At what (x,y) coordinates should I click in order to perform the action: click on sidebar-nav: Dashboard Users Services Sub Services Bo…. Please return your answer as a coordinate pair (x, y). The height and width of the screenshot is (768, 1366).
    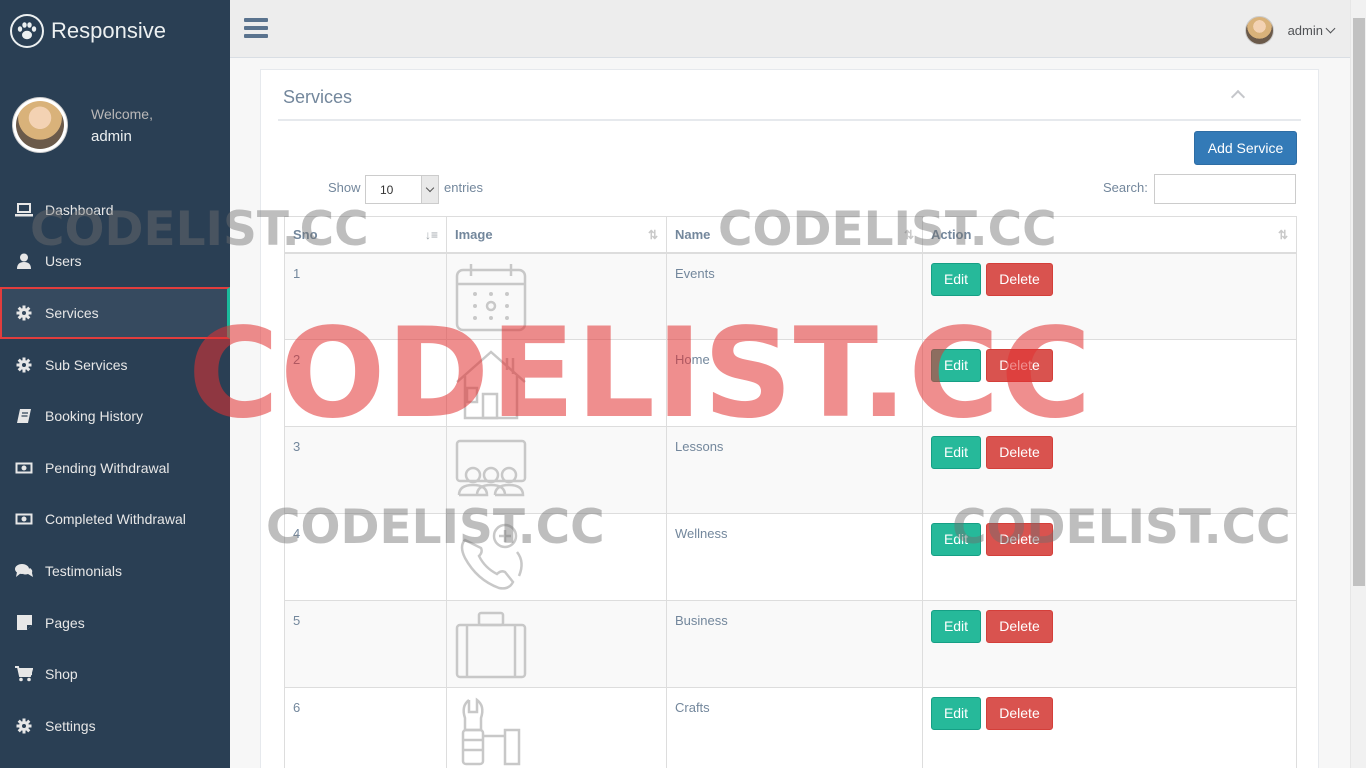
    Looking at the image, I should click on (115, 468).